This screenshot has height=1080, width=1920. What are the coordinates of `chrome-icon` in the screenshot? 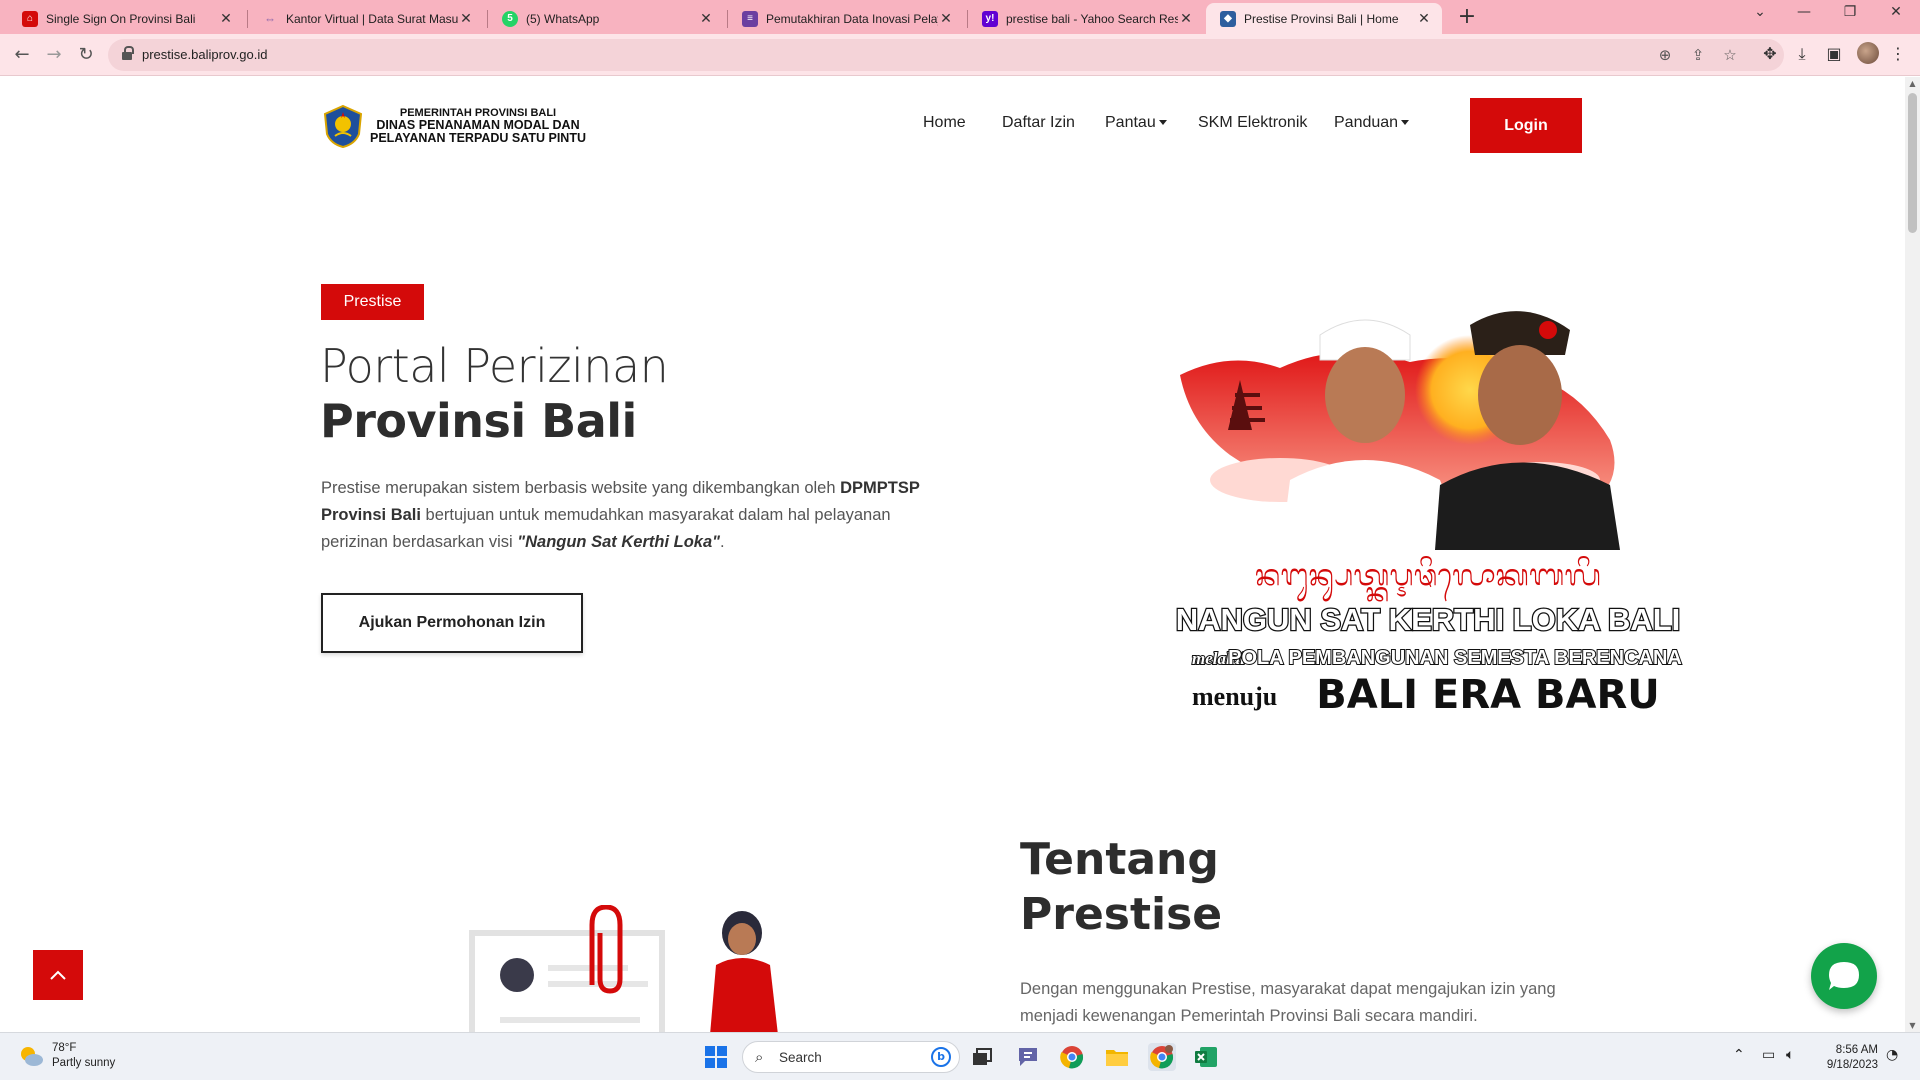 It's located at (1072, 1057).